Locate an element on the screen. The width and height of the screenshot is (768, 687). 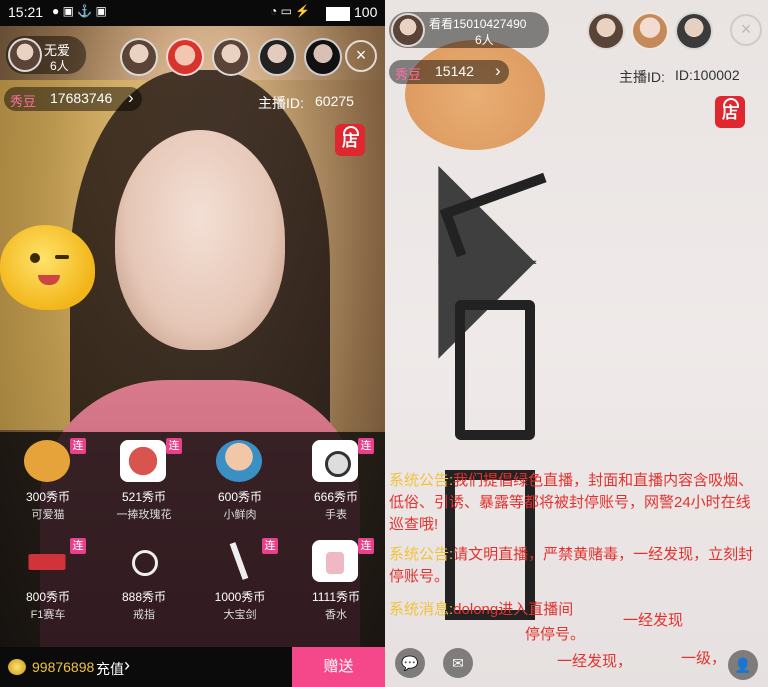
gift-name: 大宝剑 is located at coordinates (240, 615).